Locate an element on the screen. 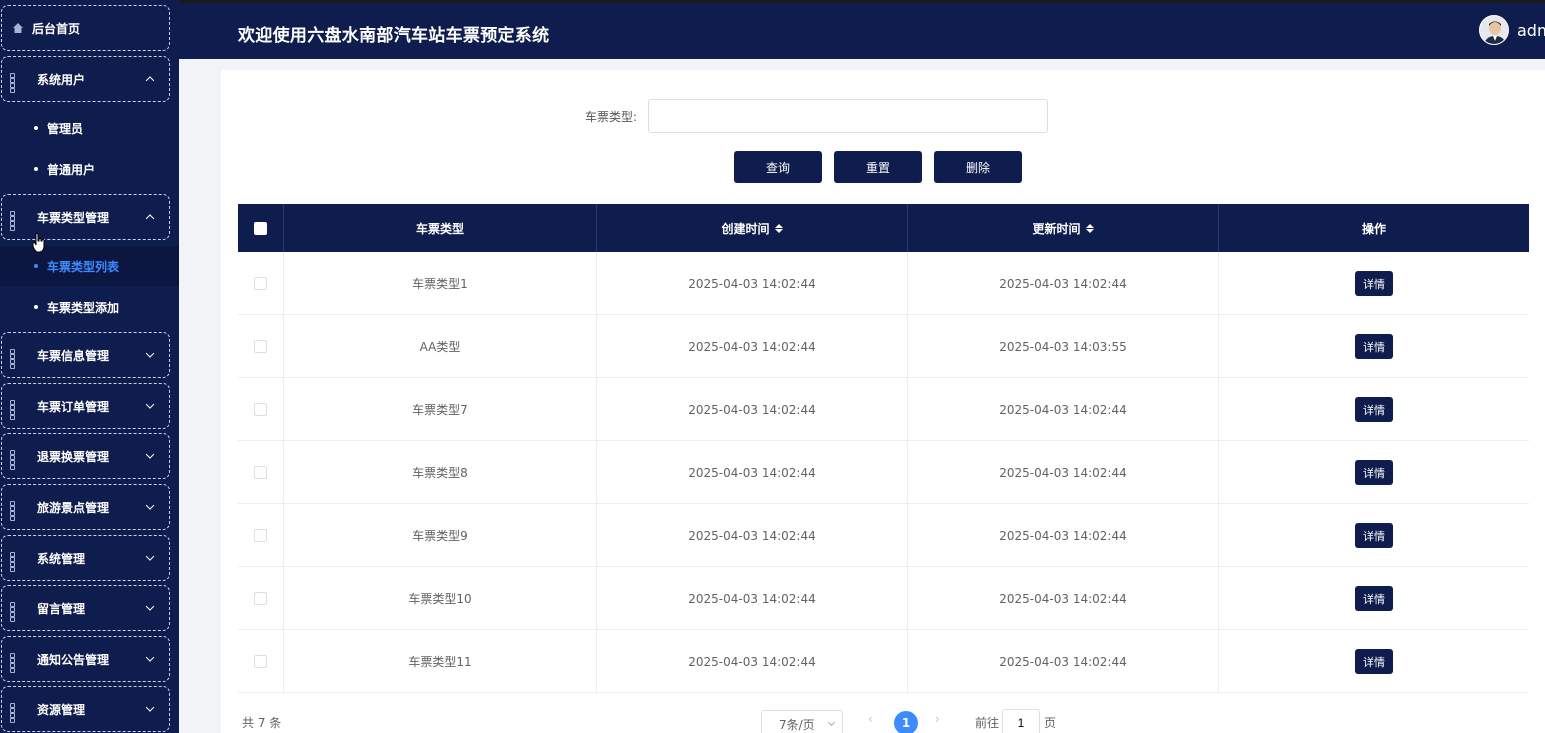 This screenshot has width=1545, height=733. sidebar-item-normal-users: 普通用户 is located at coordinates (89, 169).